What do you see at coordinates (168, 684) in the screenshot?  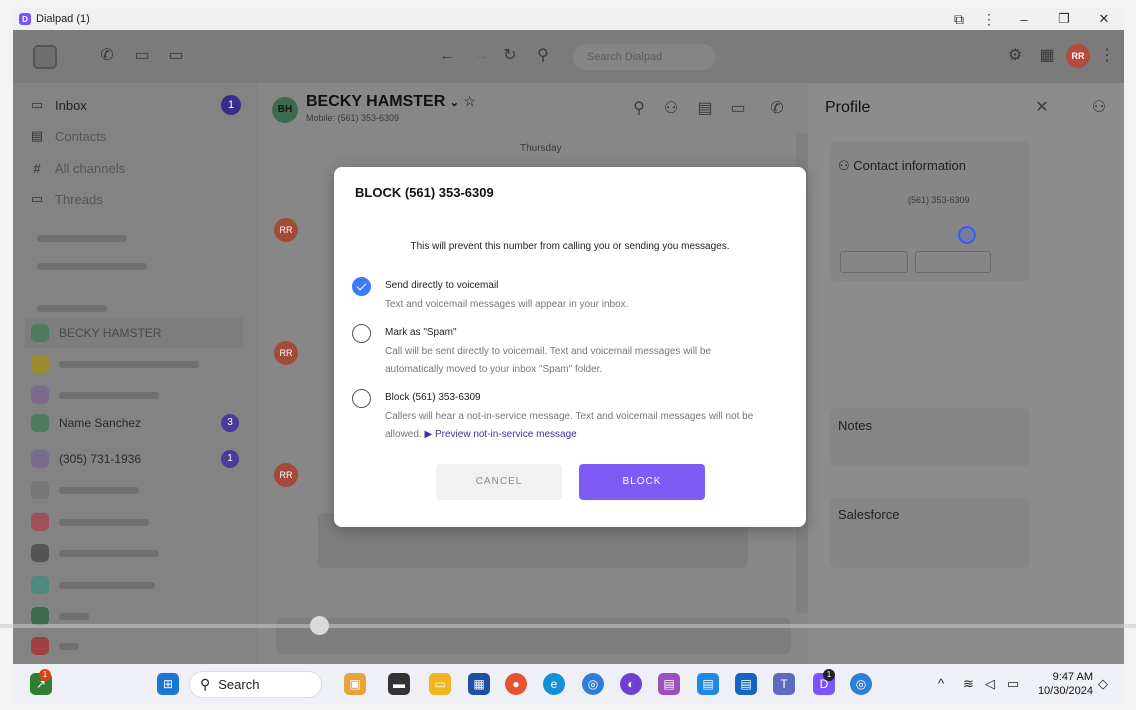 I see `windows-start-icon: ⊞` at bounding box center [168, 684].